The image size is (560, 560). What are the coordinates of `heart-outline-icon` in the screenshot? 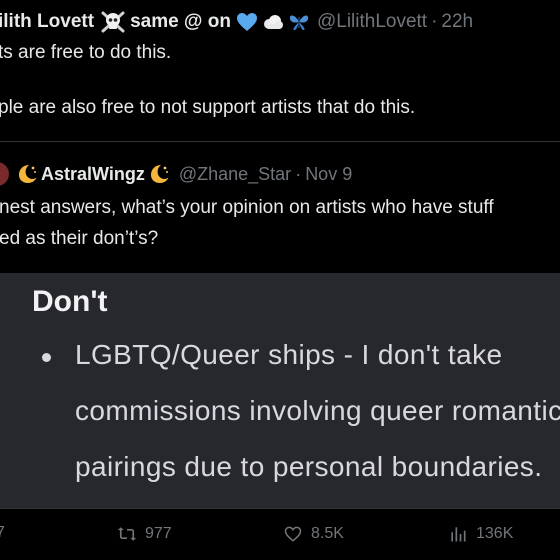 It's located at (293, 534).